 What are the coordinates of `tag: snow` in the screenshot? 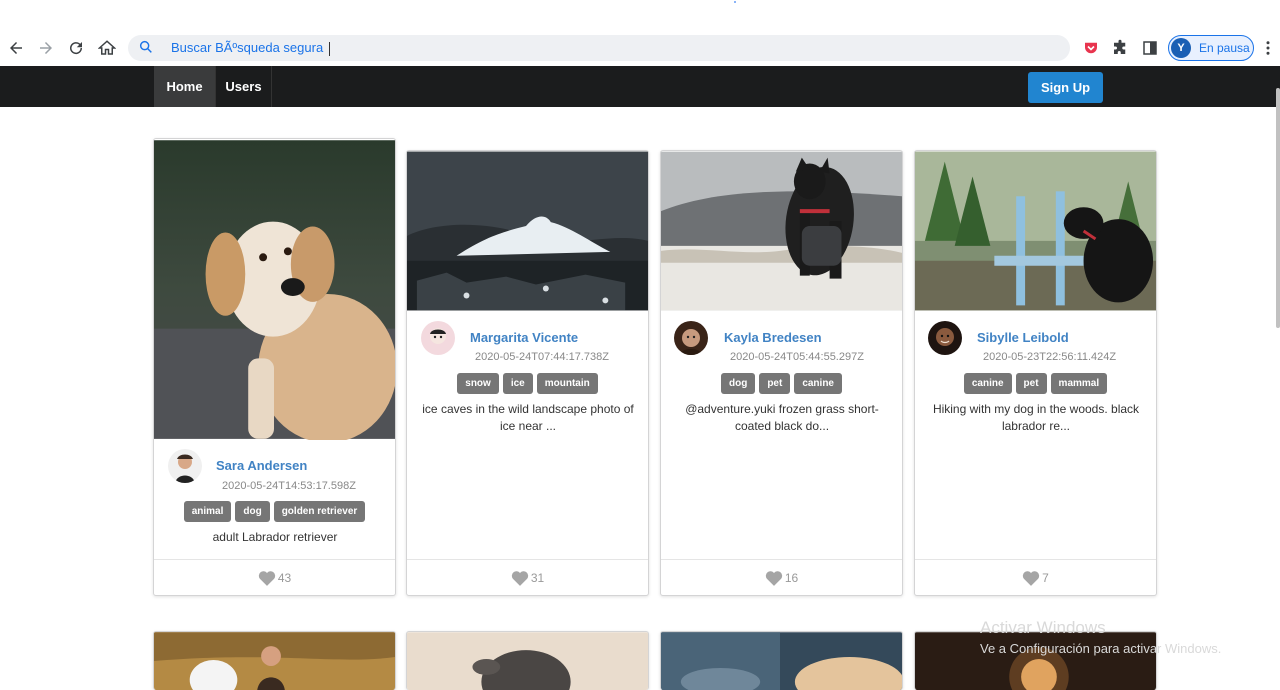 It's located at (478, 383).